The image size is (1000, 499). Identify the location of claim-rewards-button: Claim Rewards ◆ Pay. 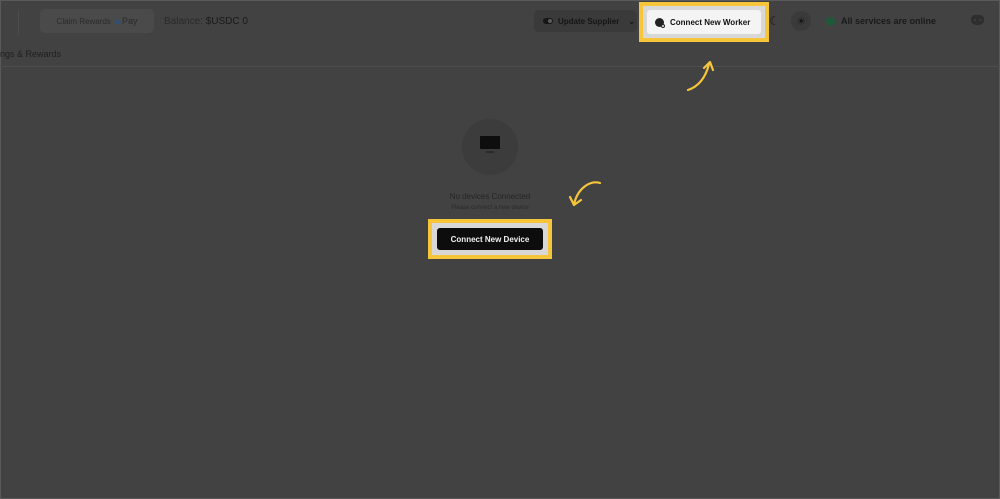
(97, 21).